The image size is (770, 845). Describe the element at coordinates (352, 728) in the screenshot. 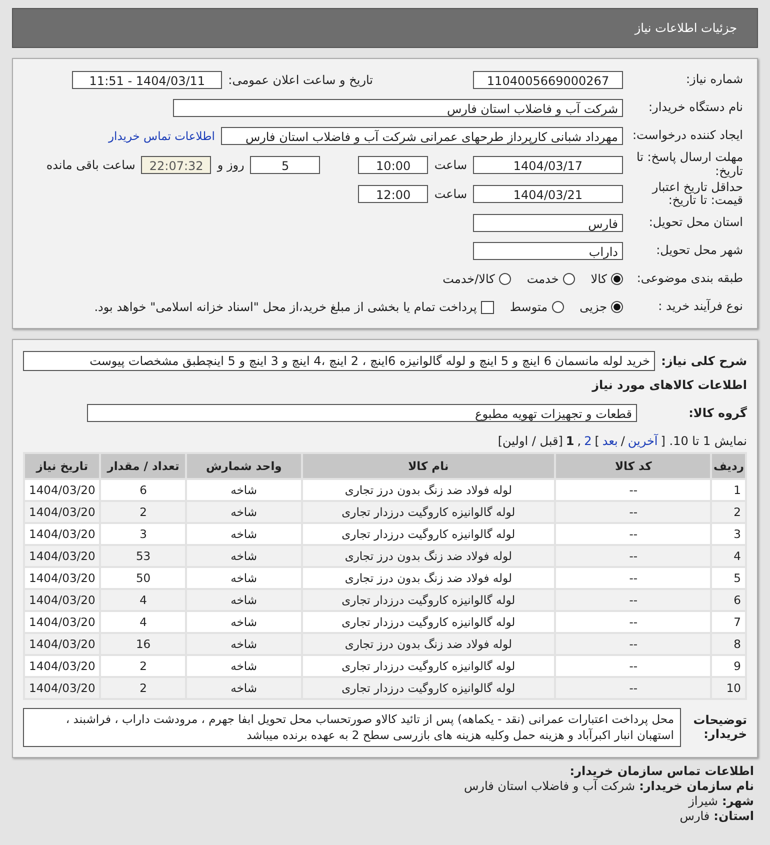

I see `buyer-notes-field: محل پرداخت اعتبارات عمرانی (نقد - یکماهه) پس از تائید کالاو صورتحساب محل تحویل ابفا جهرم ، مرودشت داراب ، فراشبند ، استهبان انبار اکبرآباد و هزینه حمل وکلیه هزینه های بازرسی سطح 2 به عهده برنده میباشد` at that location.